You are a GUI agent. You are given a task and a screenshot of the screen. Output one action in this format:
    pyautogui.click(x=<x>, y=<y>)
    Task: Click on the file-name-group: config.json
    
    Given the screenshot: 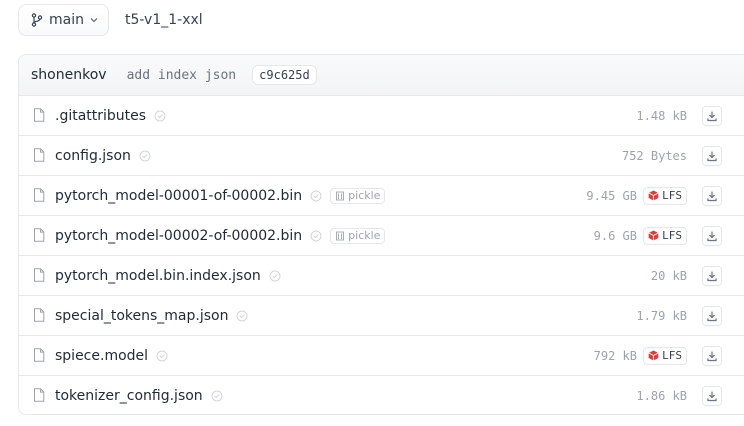 What is the action you would take?
    pyautogui.click(x=103, y=156)
    